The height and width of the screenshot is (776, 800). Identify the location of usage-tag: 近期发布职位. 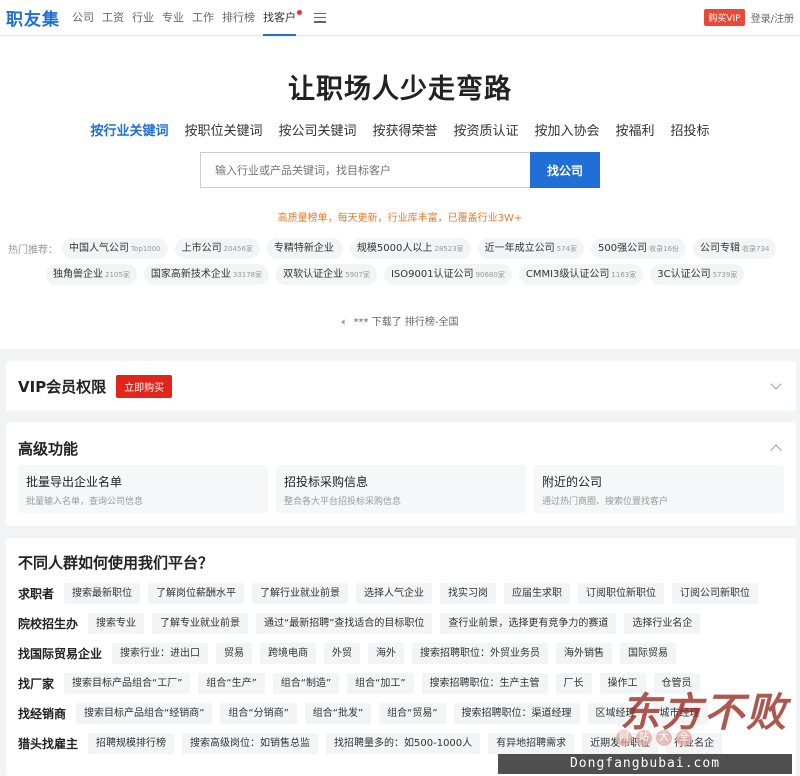
(620, 743).